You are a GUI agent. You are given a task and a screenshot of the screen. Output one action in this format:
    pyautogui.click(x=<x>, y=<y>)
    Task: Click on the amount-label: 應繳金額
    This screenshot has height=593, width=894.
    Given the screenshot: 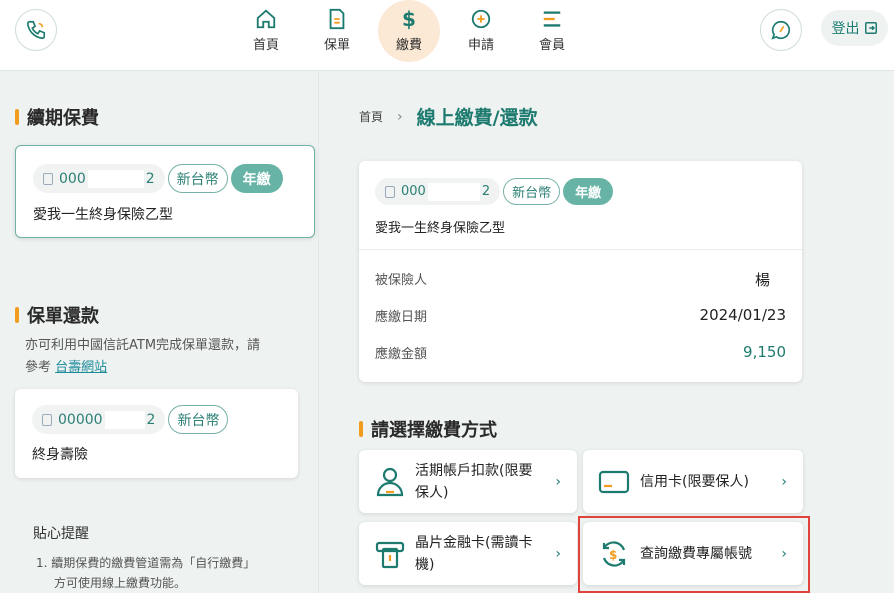 What is the action you would take?
    pyautogui.click(x=401, y=354)
    